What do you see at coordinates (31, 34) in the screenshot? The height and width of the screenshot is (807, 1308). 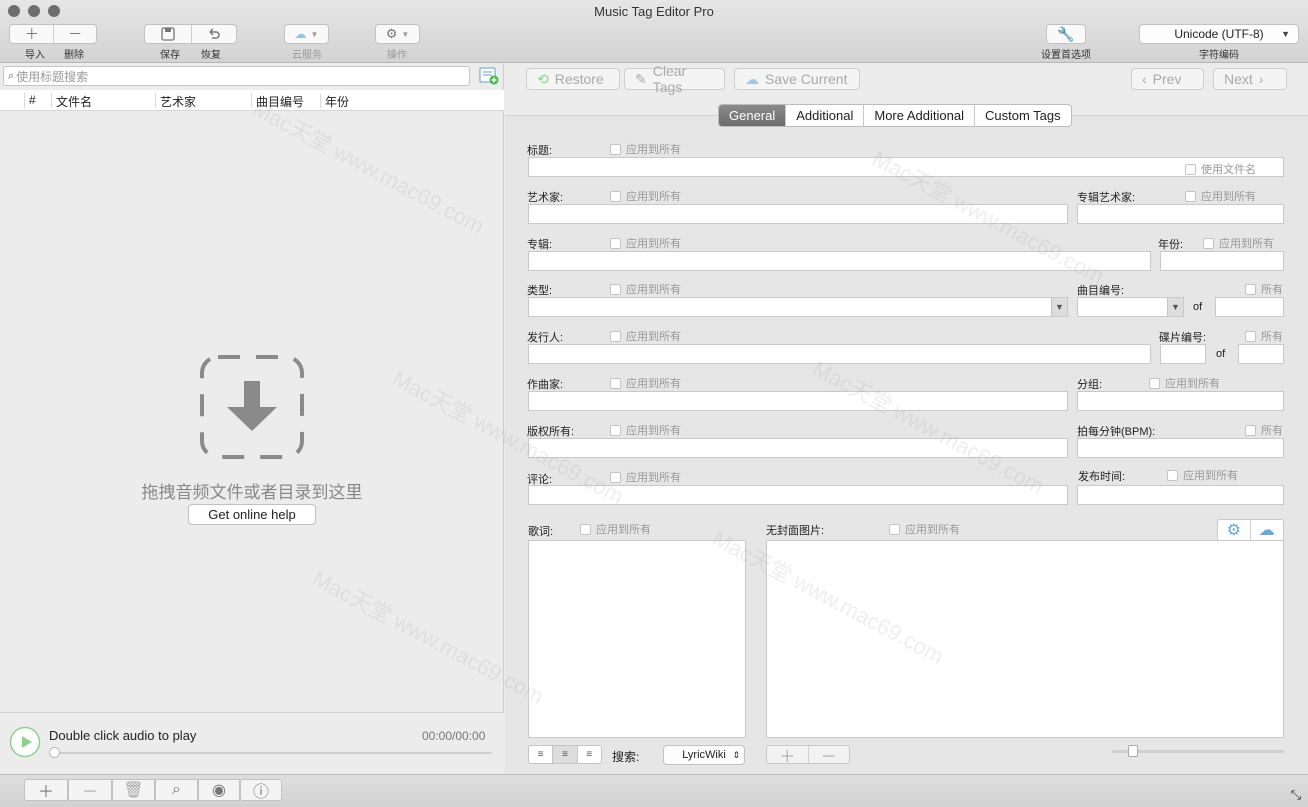 I see `import-button: ＋` at bounding box center [31, 34].